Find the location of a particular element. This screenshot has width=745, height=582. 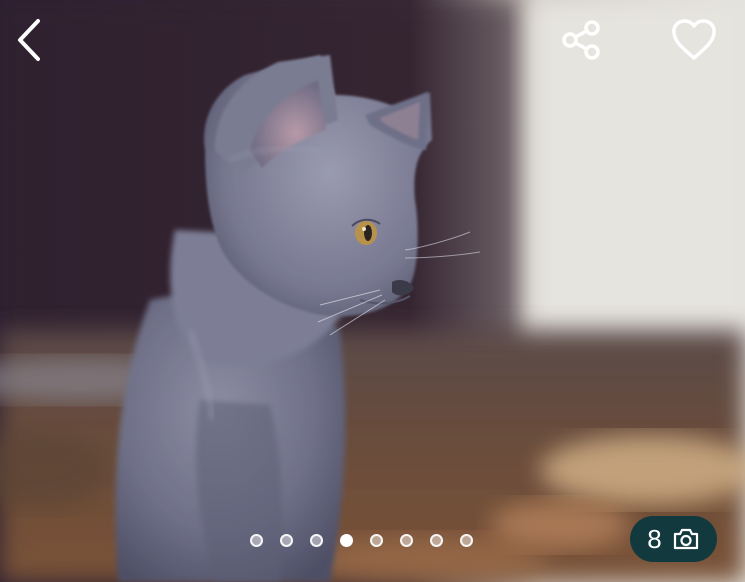

share-icon is located at coordinates (581, 40).